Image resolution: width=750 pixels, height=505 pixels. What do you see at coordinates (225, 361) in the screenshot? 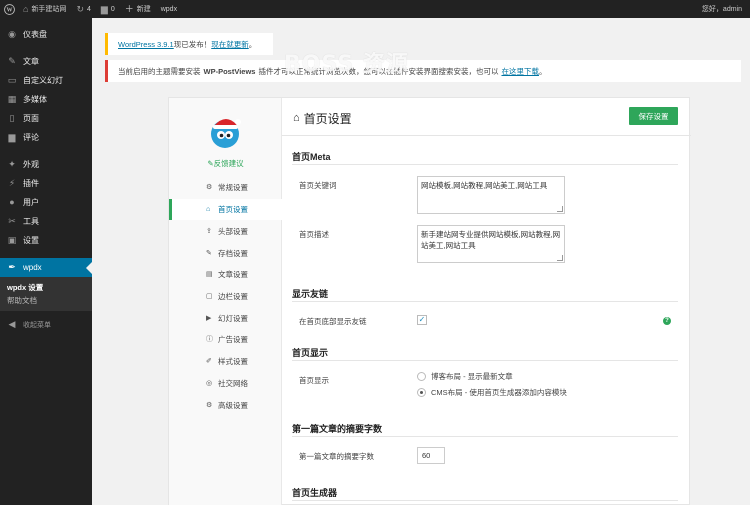
I see `nav-style-settings: ✐ 样式设置` at bounding box center [225, 361].